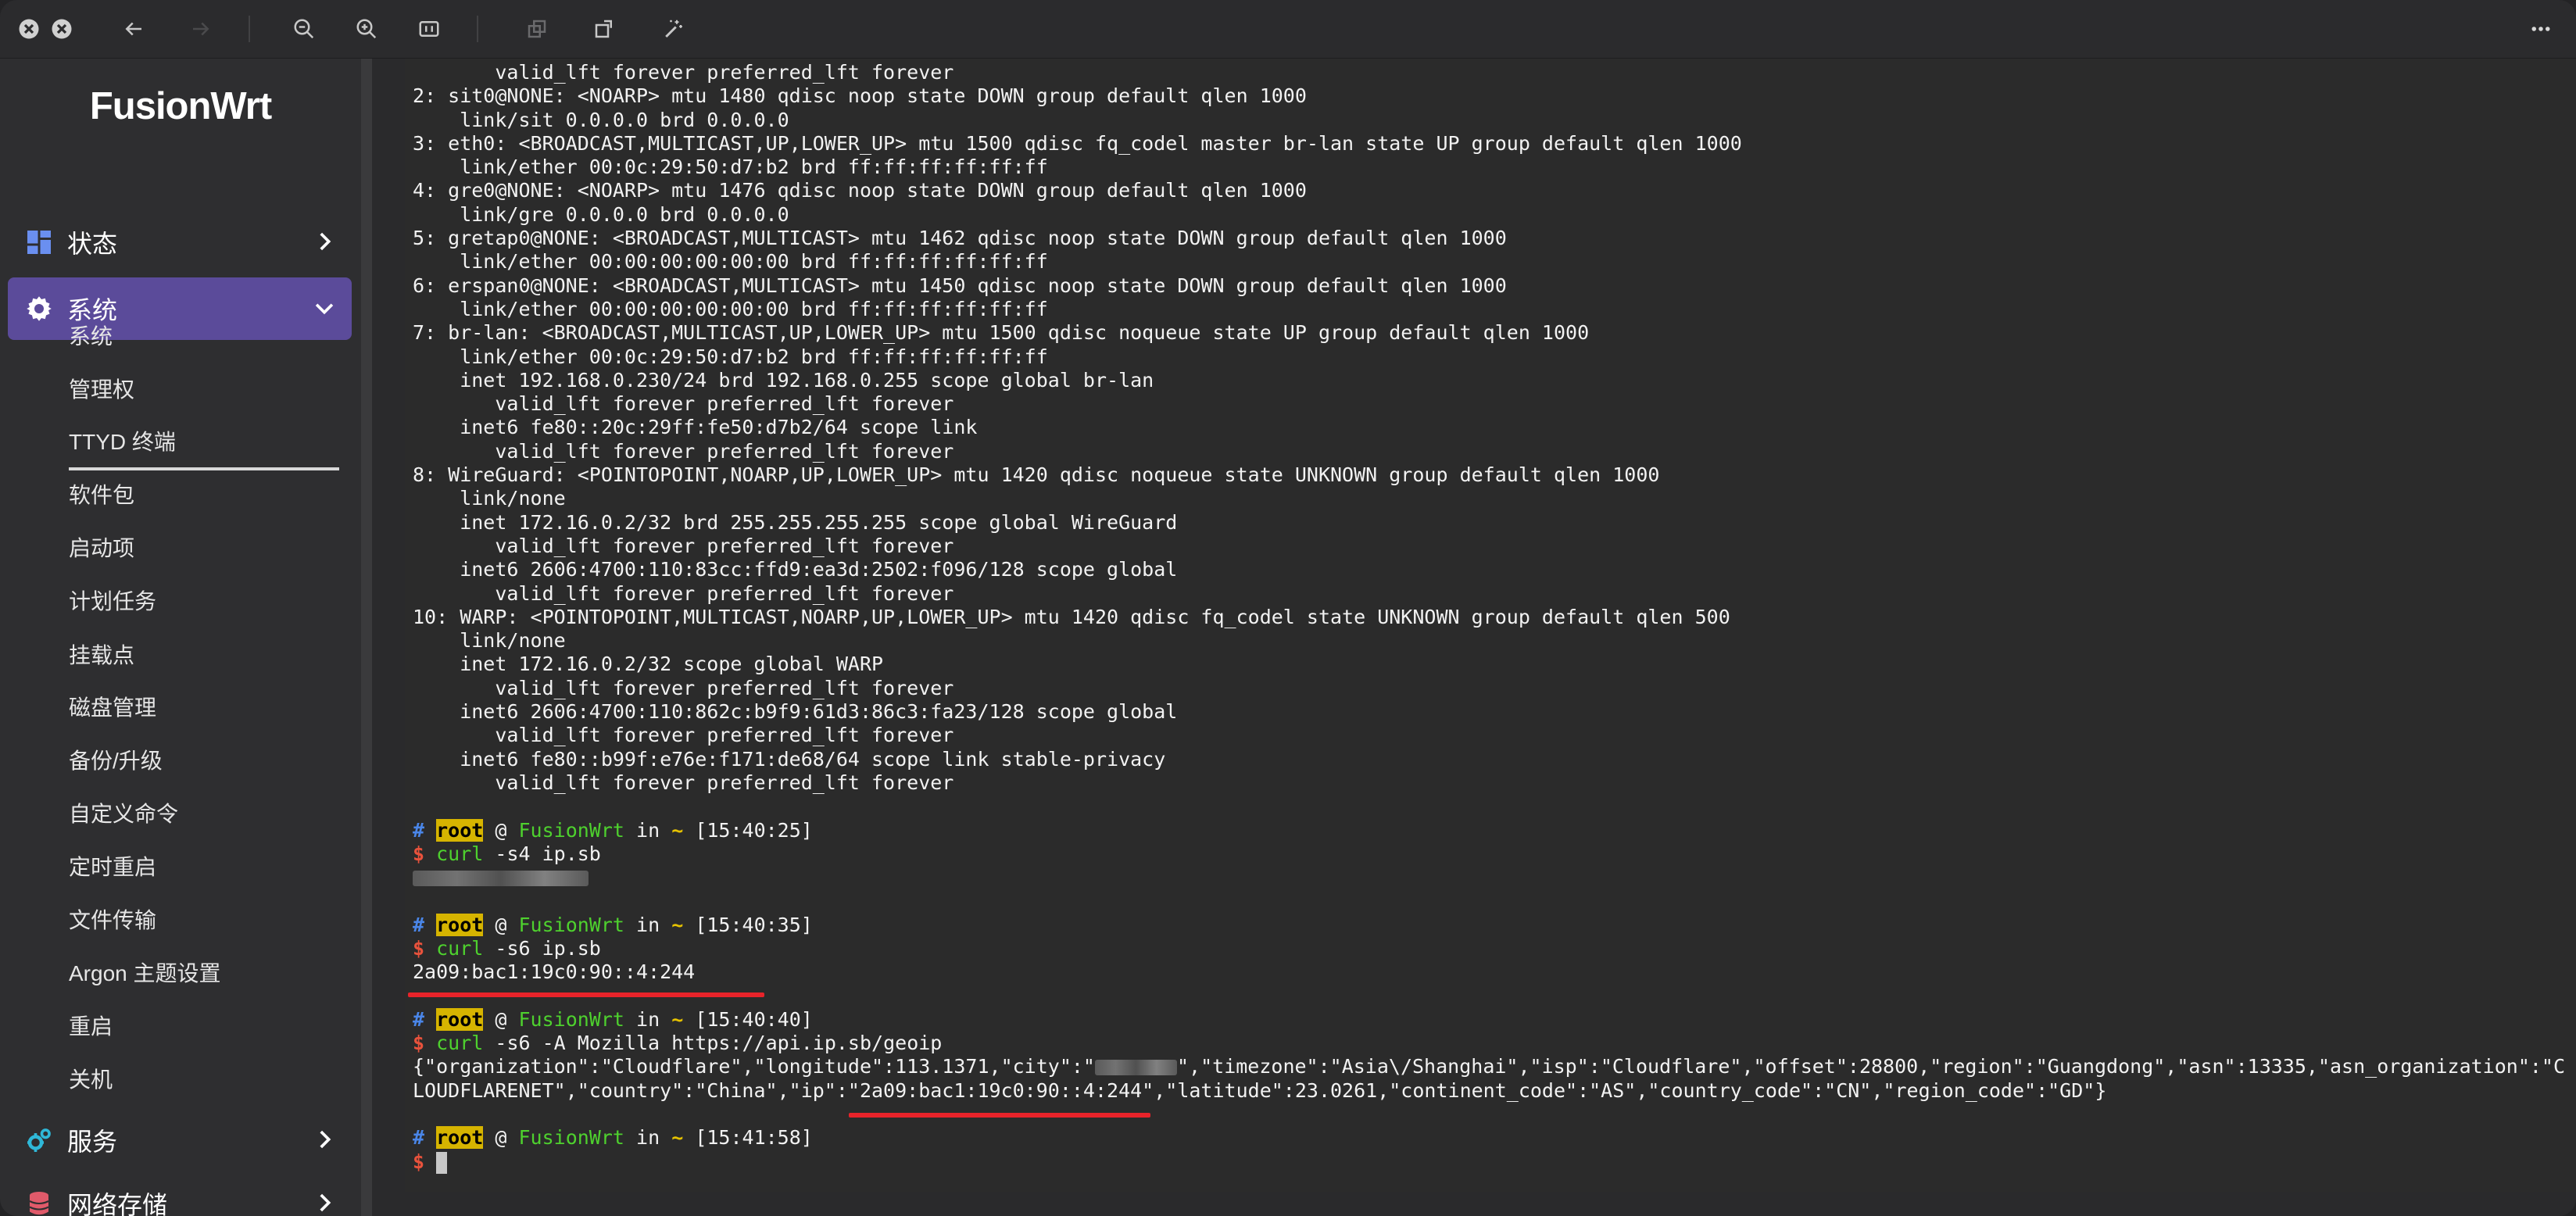  I want to click on sidebar-item-scheduled-reboot: 定时重启, so click(112, 867).